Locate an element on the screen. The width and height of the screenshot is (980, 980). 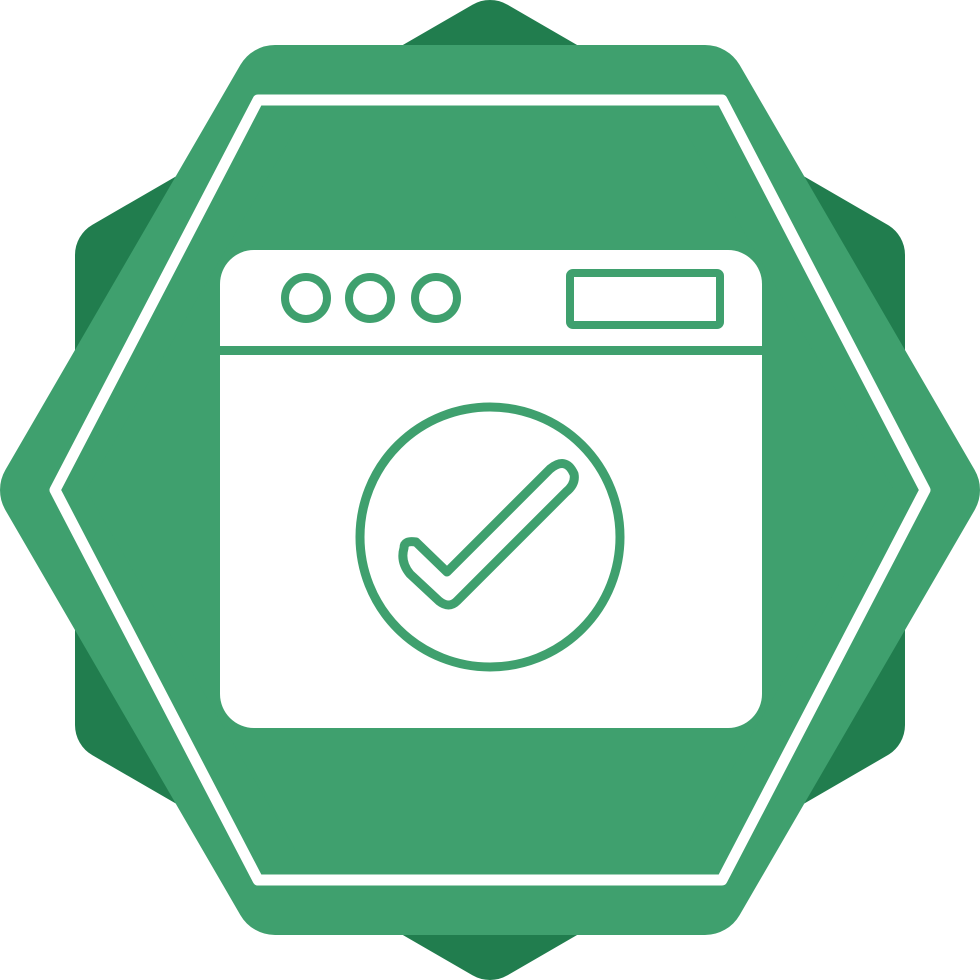
toolbar-divider is located at coordinates (491, 350).